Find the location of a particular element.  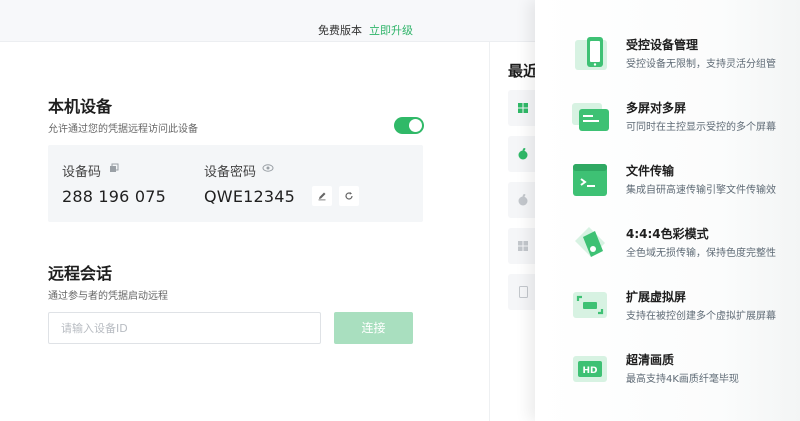

feature-desc: 最高支持4K画质纤毫毕现 is located at coordinates (682, 379).